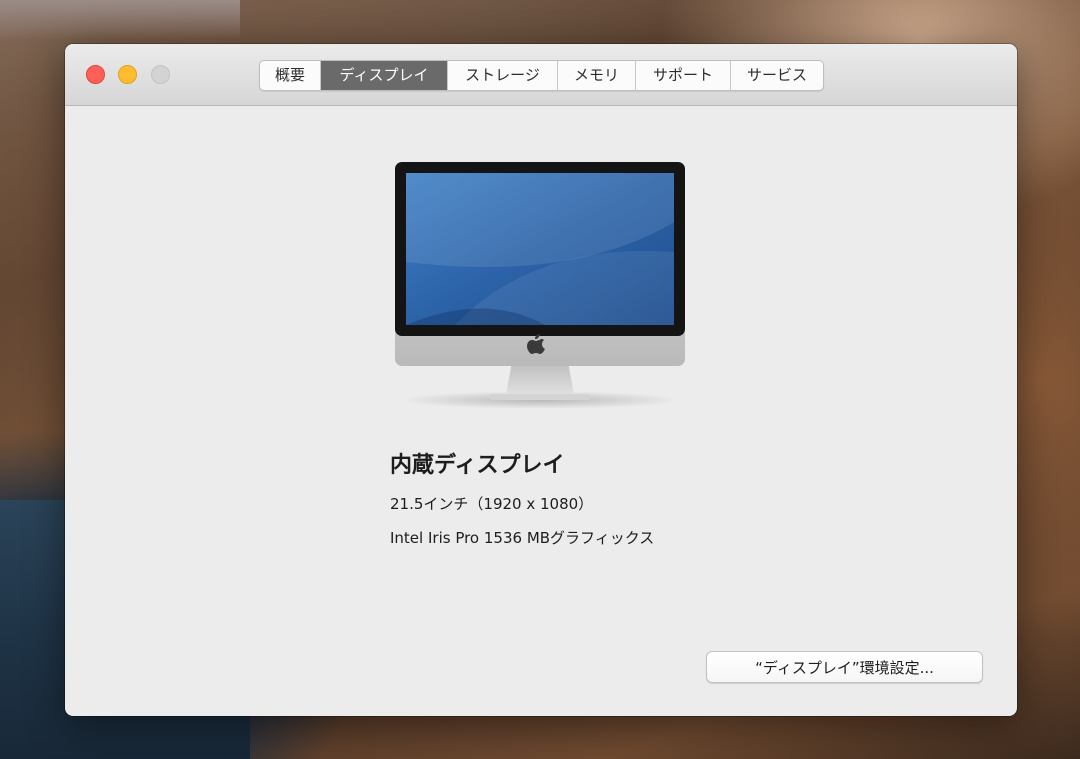 The image size is (1080, 759). Describe the element at coordinates (777, 75) in the screenshot. I see `tab-service: サービス` at that location.